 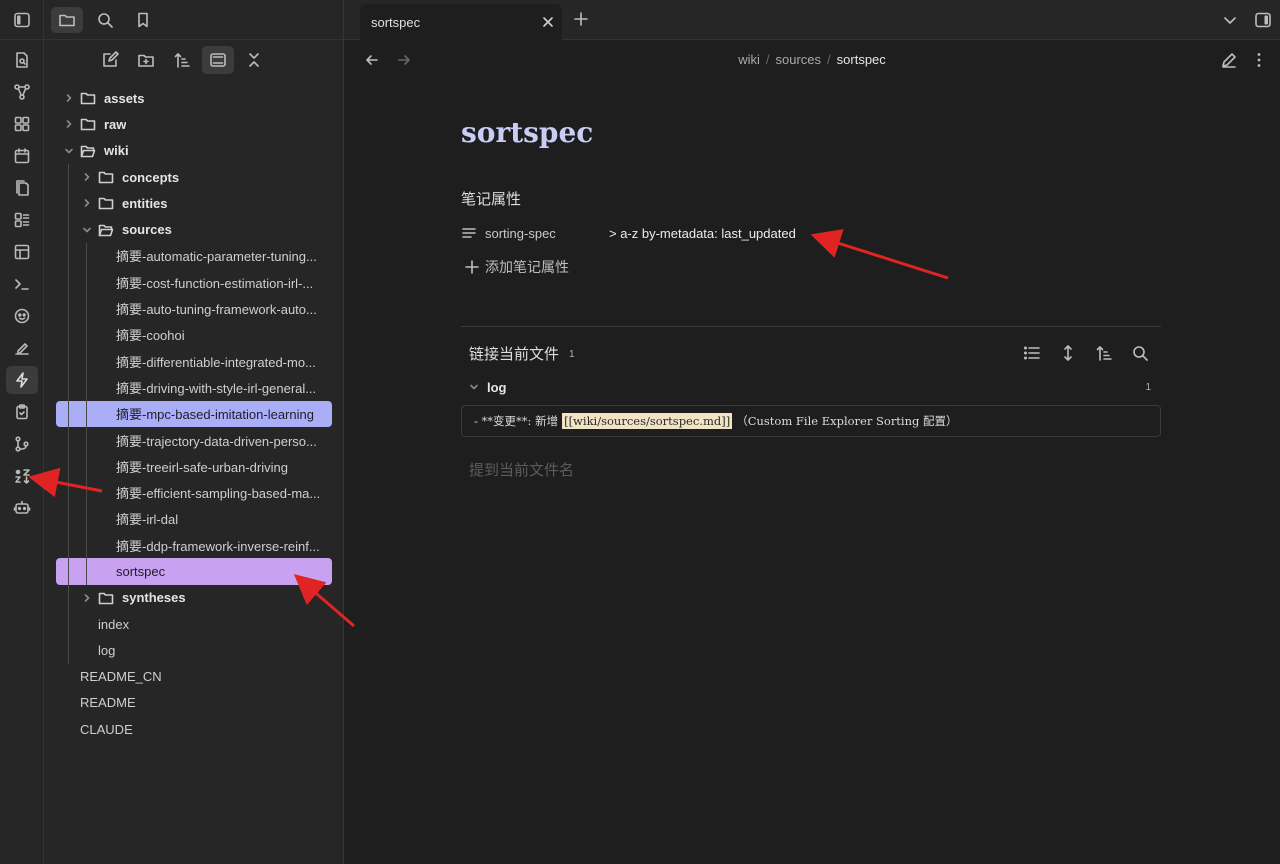 I want to click on folder-syntheses: syntheses, so click(x=194, y=598).